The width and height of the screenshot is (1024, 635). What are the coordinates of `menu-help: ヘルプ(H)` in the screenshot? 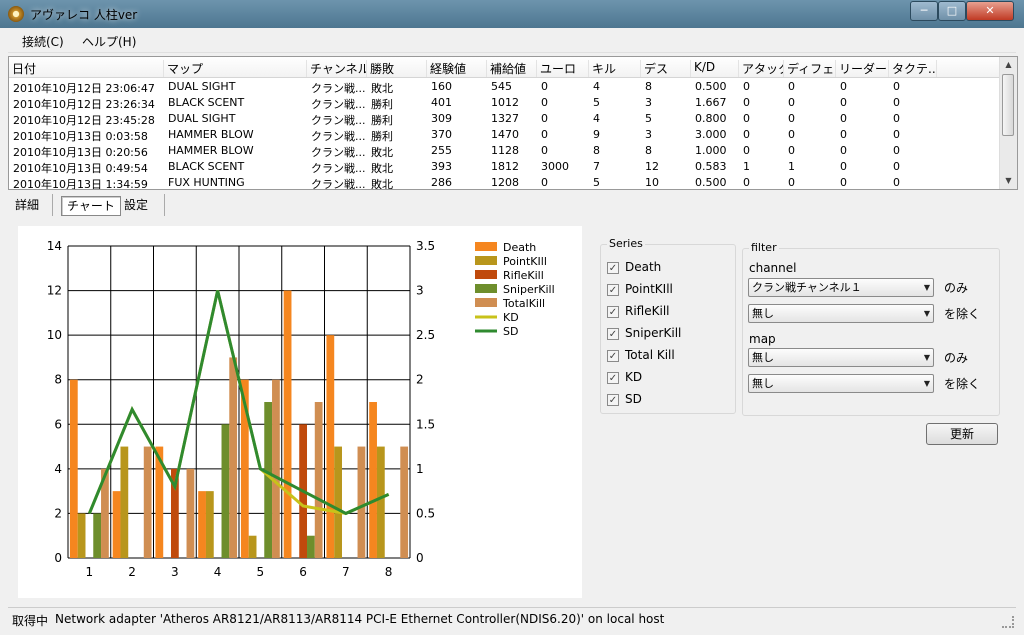 It's located at (109, 41).